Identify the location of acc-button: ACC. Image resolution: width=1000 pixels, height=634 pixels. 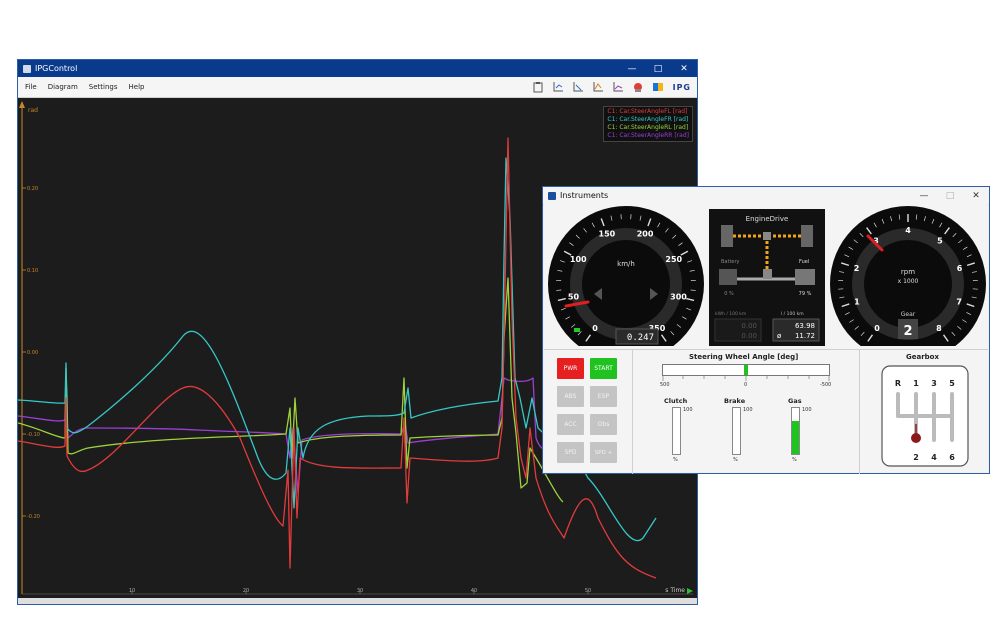
(570, 424).